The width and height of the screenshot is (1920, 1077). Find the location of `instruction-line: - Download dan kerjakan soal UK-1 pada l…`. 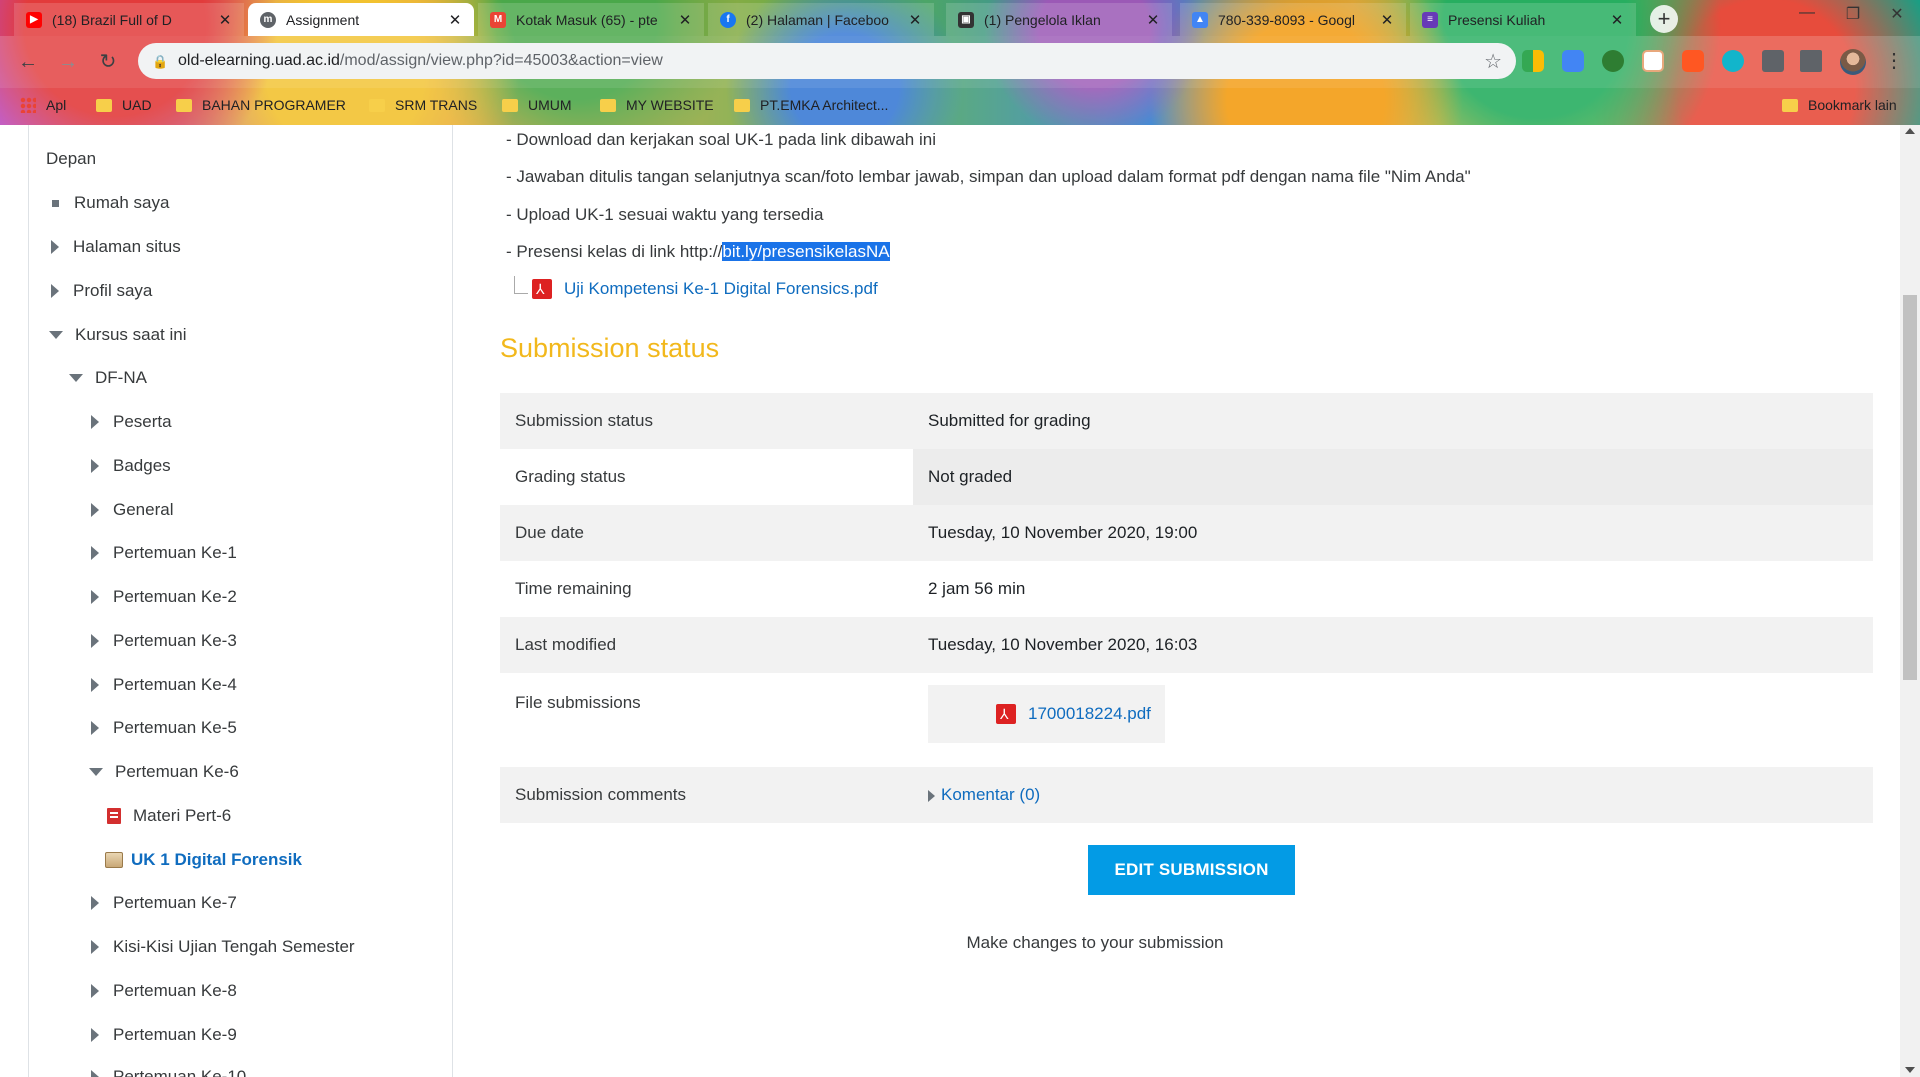

instruction-line: - Download dan kerjakan soal UK-1 pada l… is located at coordinates (721, 139).